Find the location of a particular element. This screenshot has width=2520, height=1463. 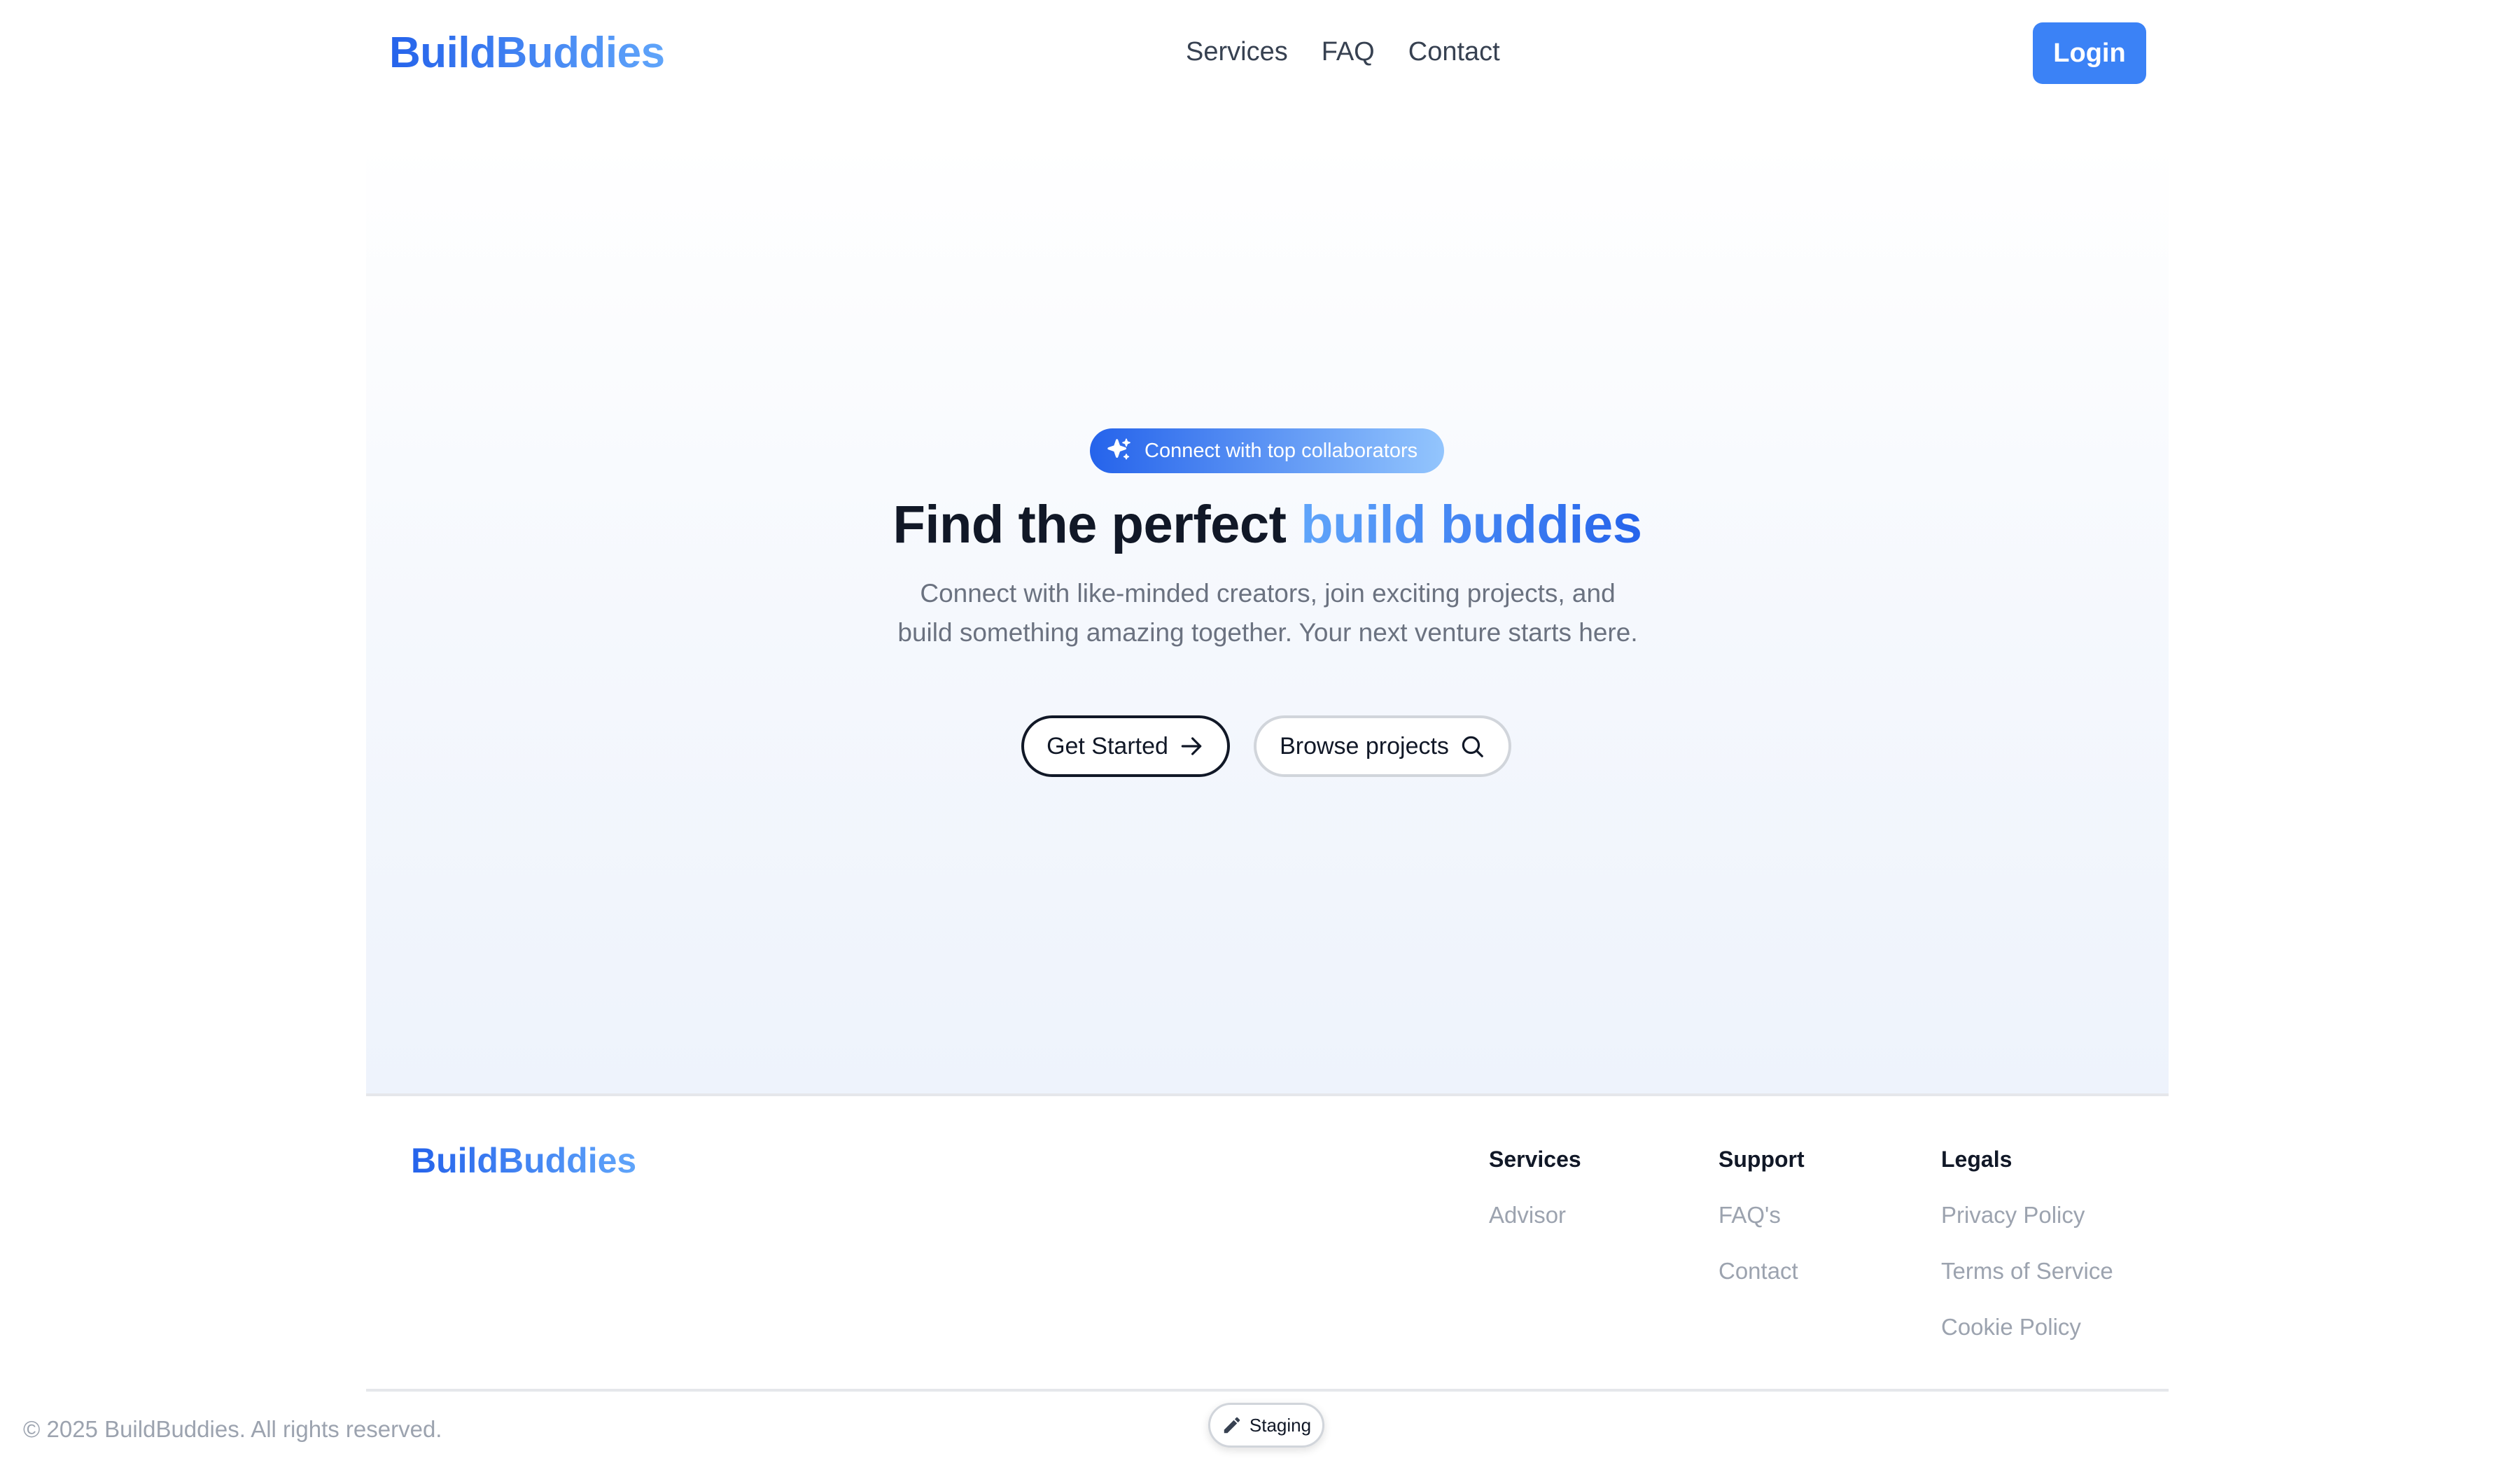

footer-column-support: Support FAQ's Contact is located at coordinates (1761, 1229).